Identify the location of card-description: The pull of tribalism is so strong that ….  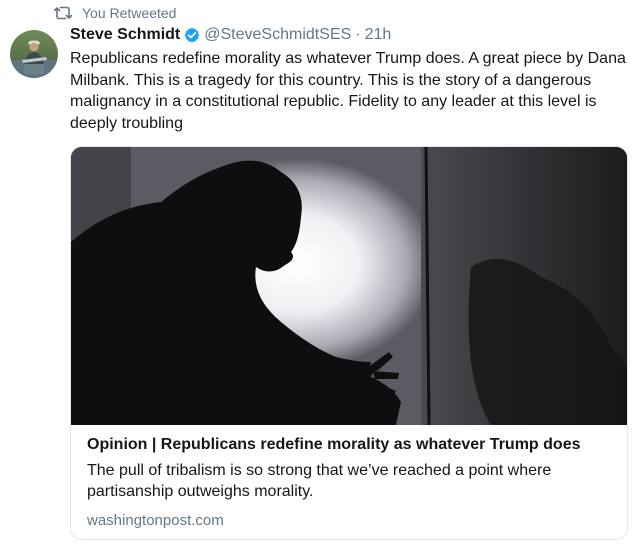
(319, 481).